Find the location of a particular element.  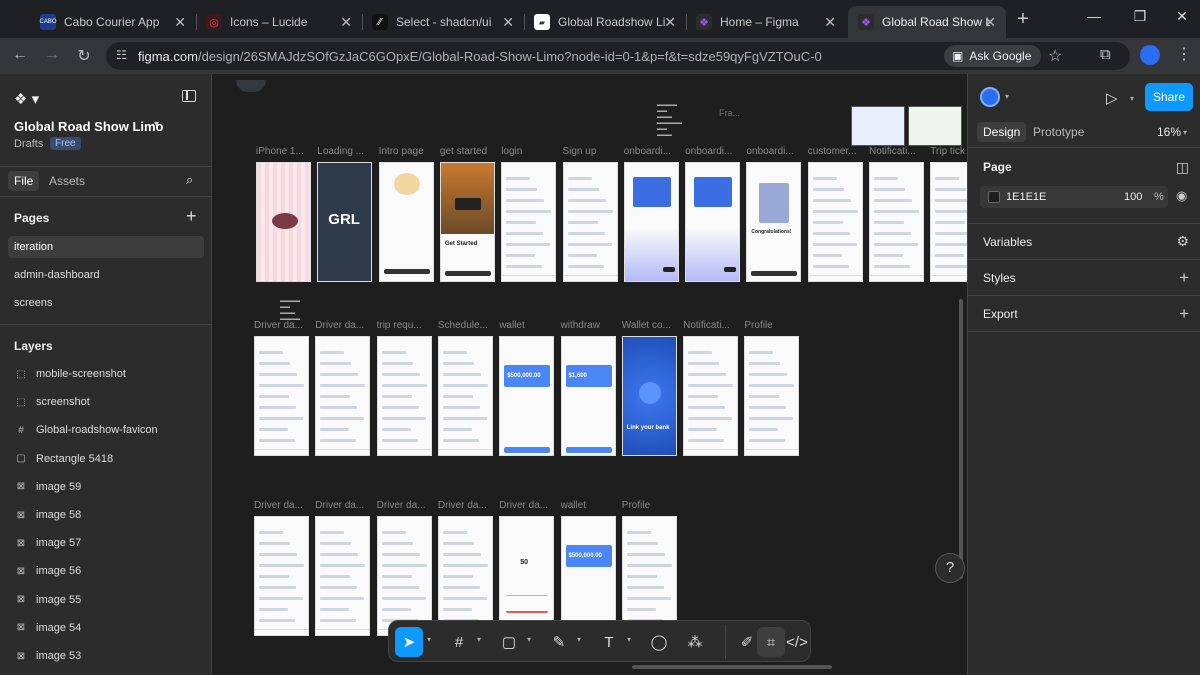

layer-item: ⬚ mobile-screenshot is located at coordinates (71, 374).